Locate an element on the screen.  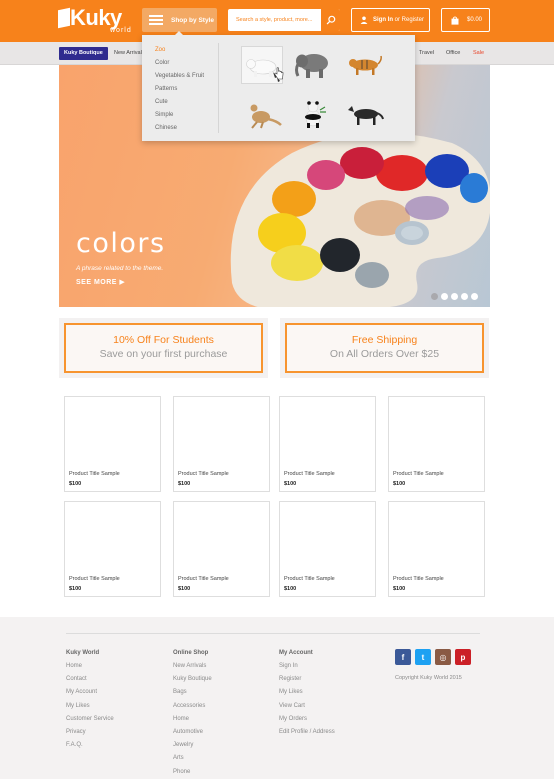
tiger-icon is located at coordinates (365, 65).